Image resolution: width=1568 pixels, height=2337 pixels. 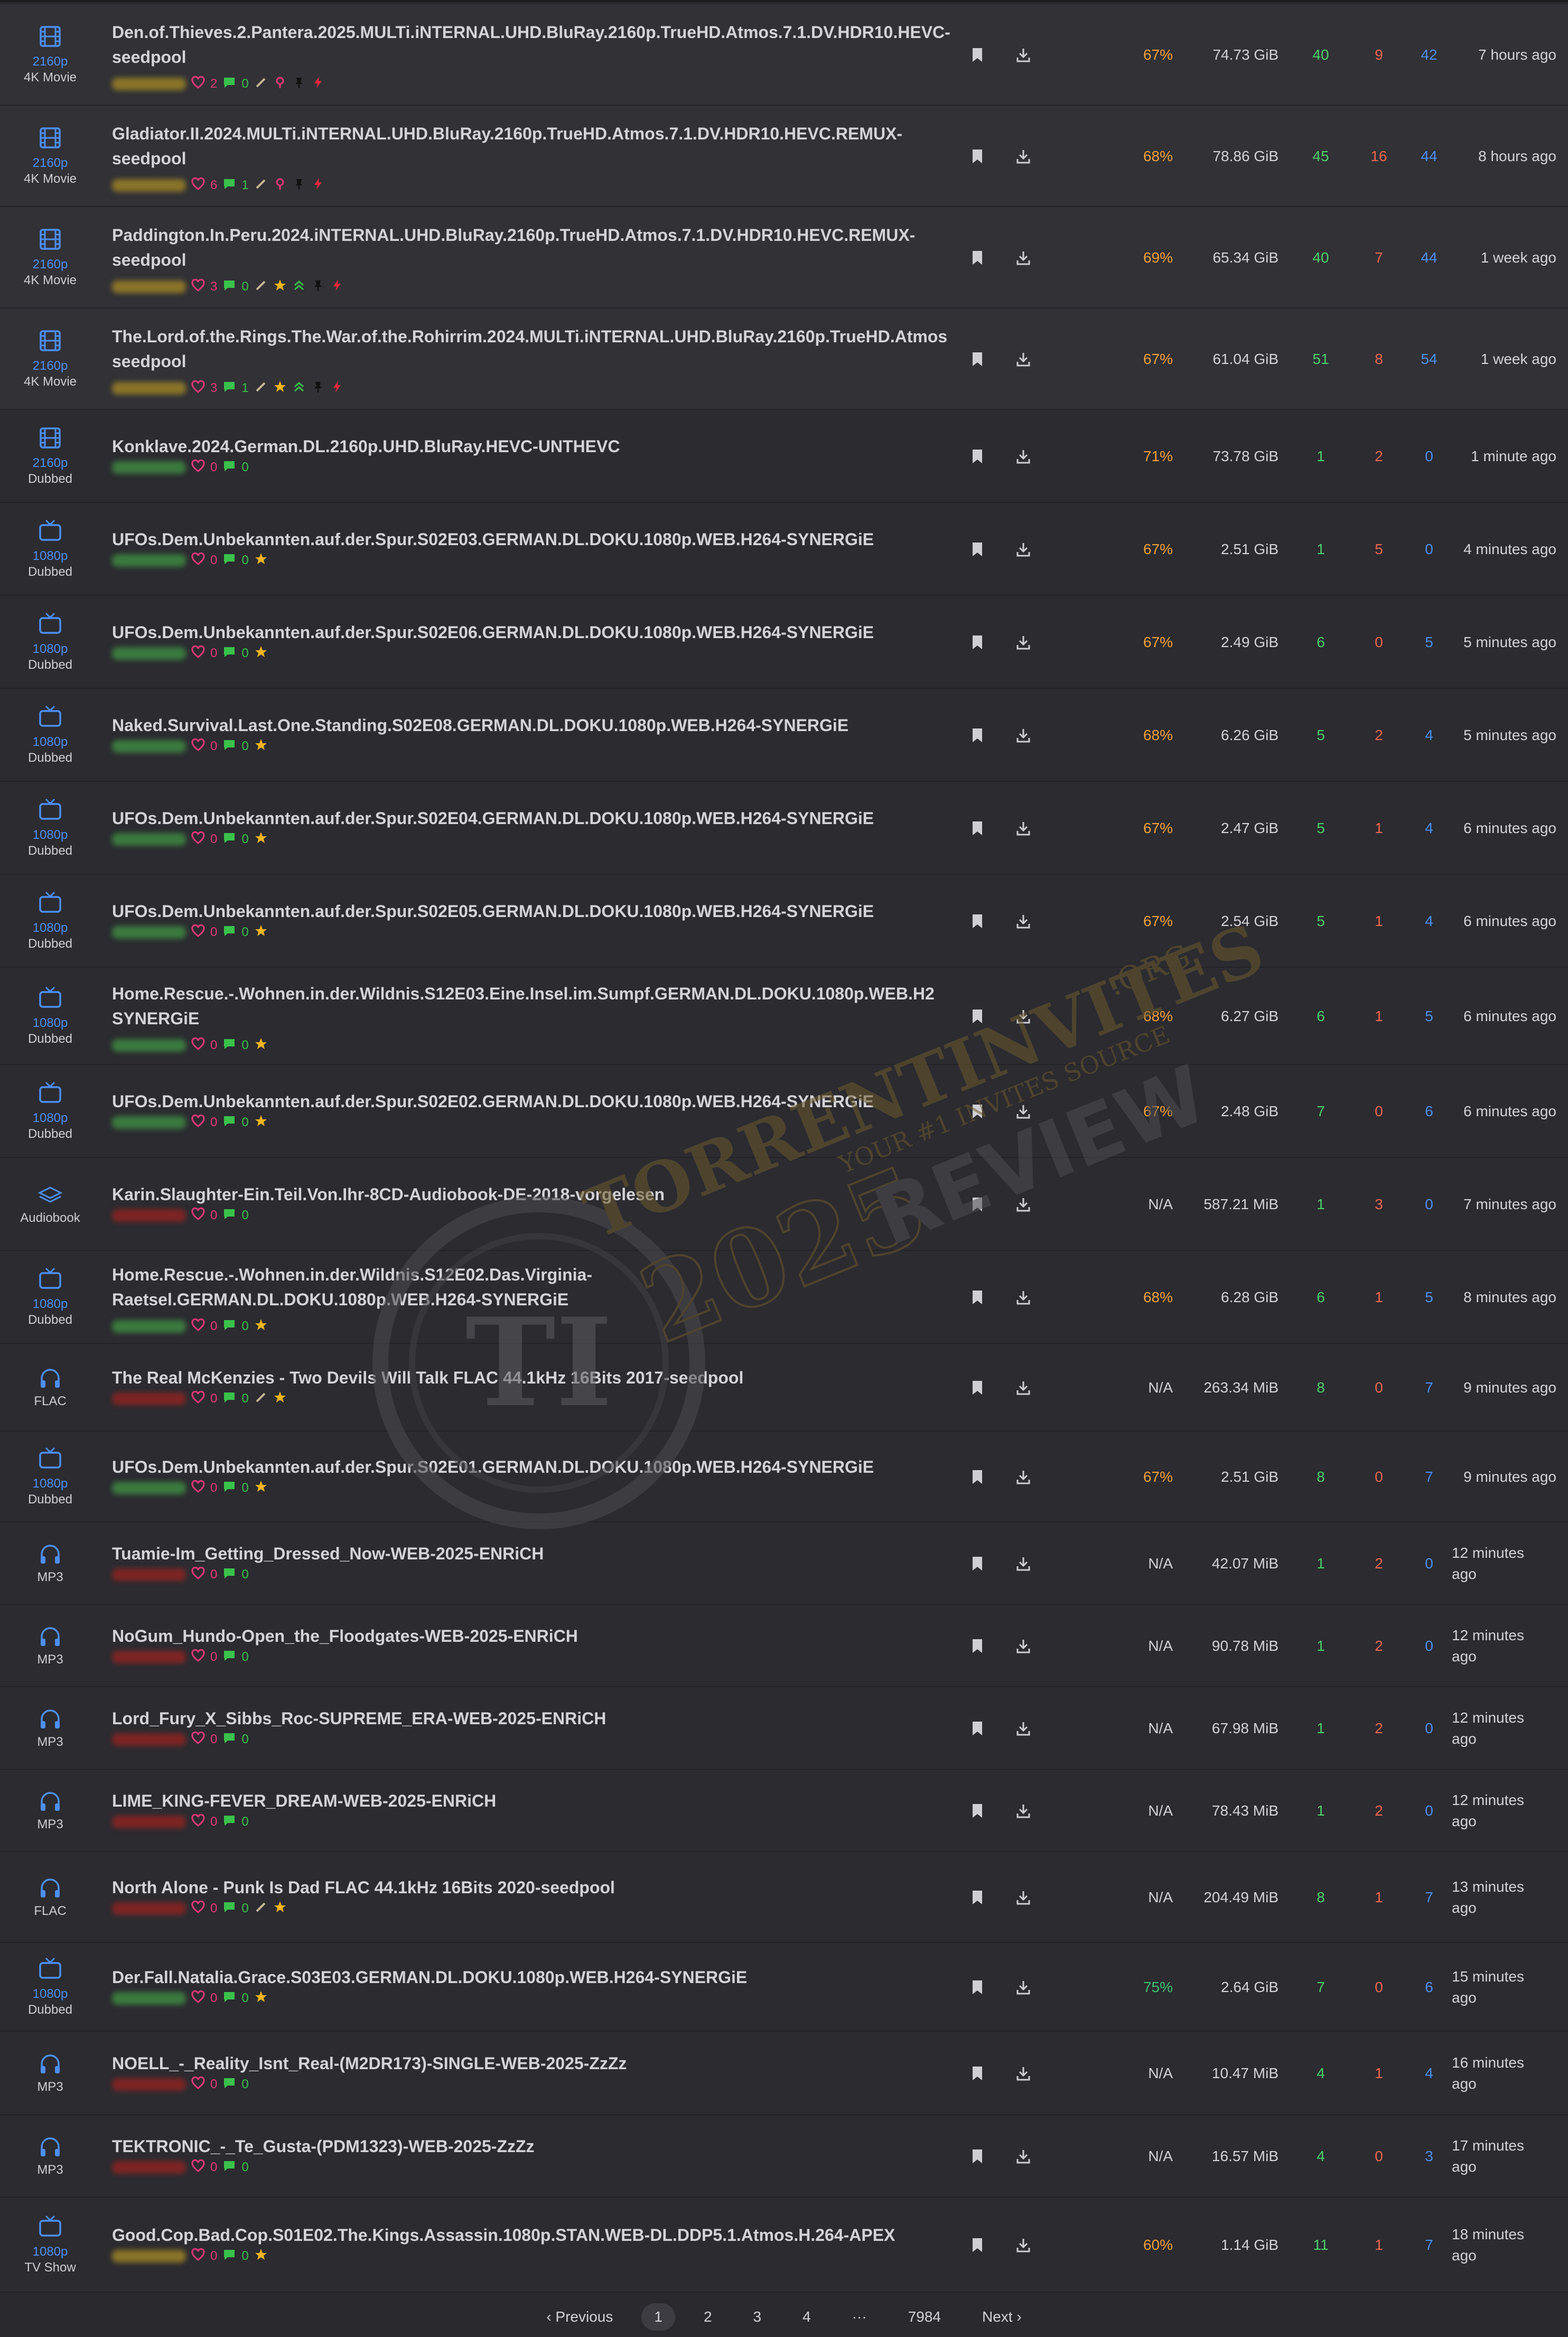 What do you see at coordinates (1321, 257) in the screenshot?
I see `seeders-count: 40` at bounding box center [1321, 257].